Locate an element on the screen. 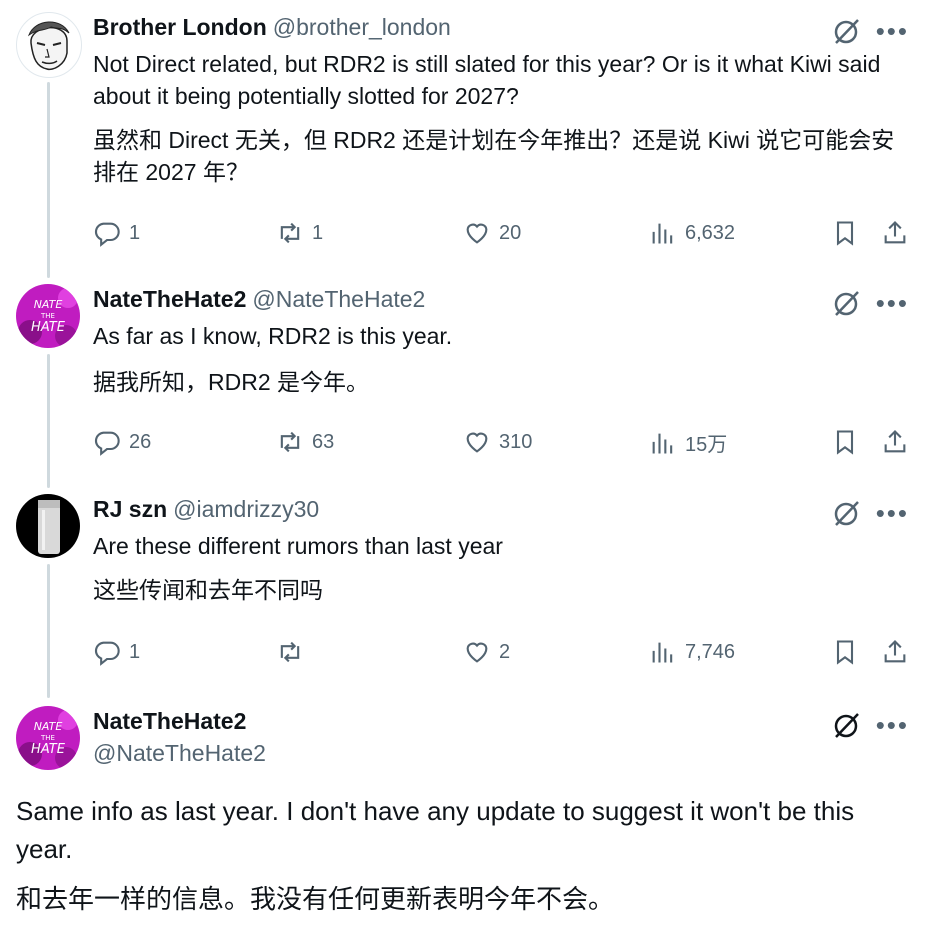  tweet-translation: 这些传闻和去年不同吗 is located at coordinates (208, 590).